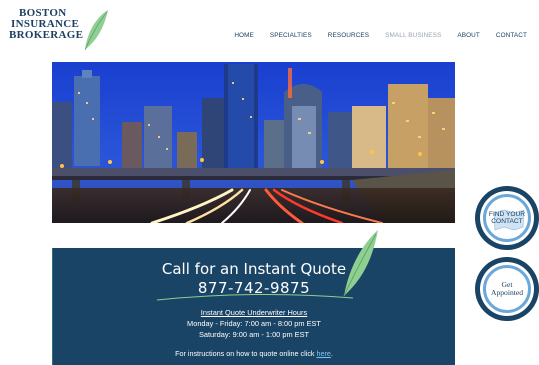  I want to click on find-contact-label: FIND YOUR CONTACT, so click(507, 218).